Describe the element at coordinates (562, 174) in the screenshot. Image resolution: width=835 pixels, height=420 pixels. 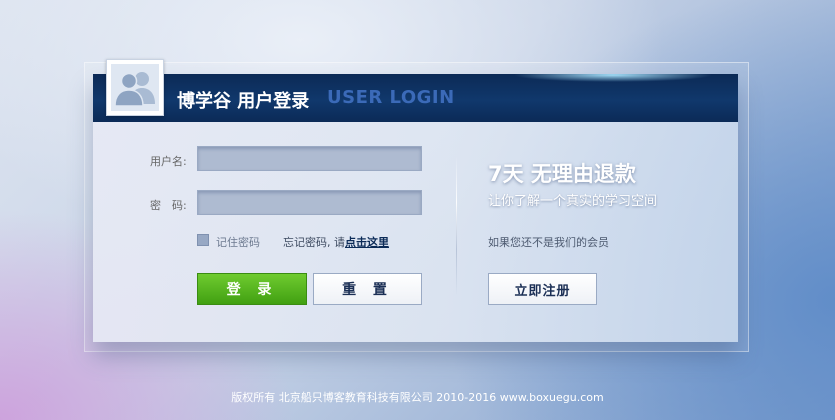
I see `promo-title: 7天 无理由退款` at that location.